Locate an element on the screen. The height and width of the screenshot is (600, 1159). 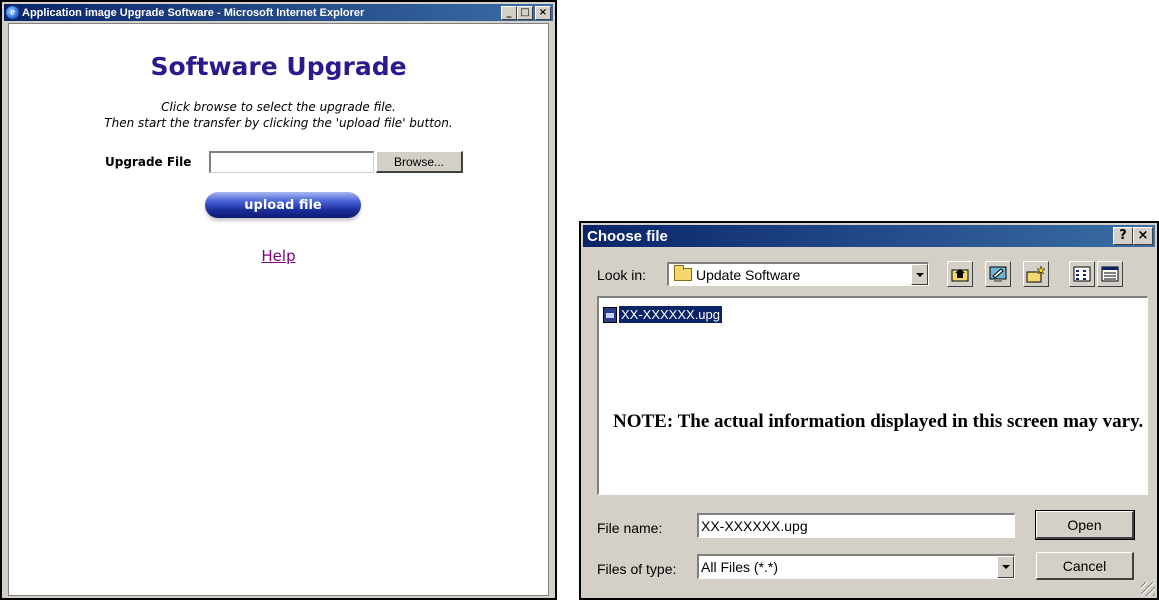
up-one-level-button is located at coordinates (960, 274).